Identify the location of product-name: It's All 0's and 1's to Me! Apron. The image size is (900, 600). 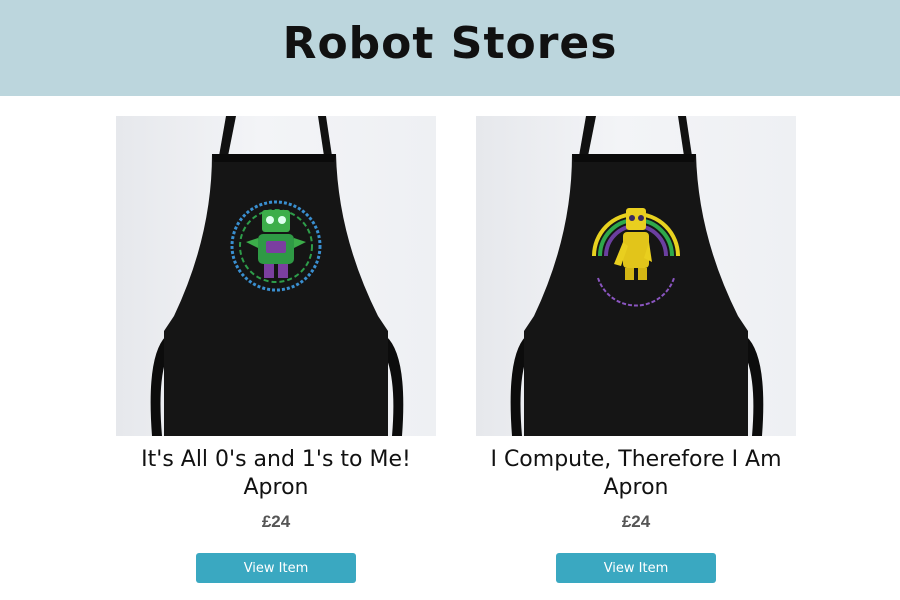
(276, 474).